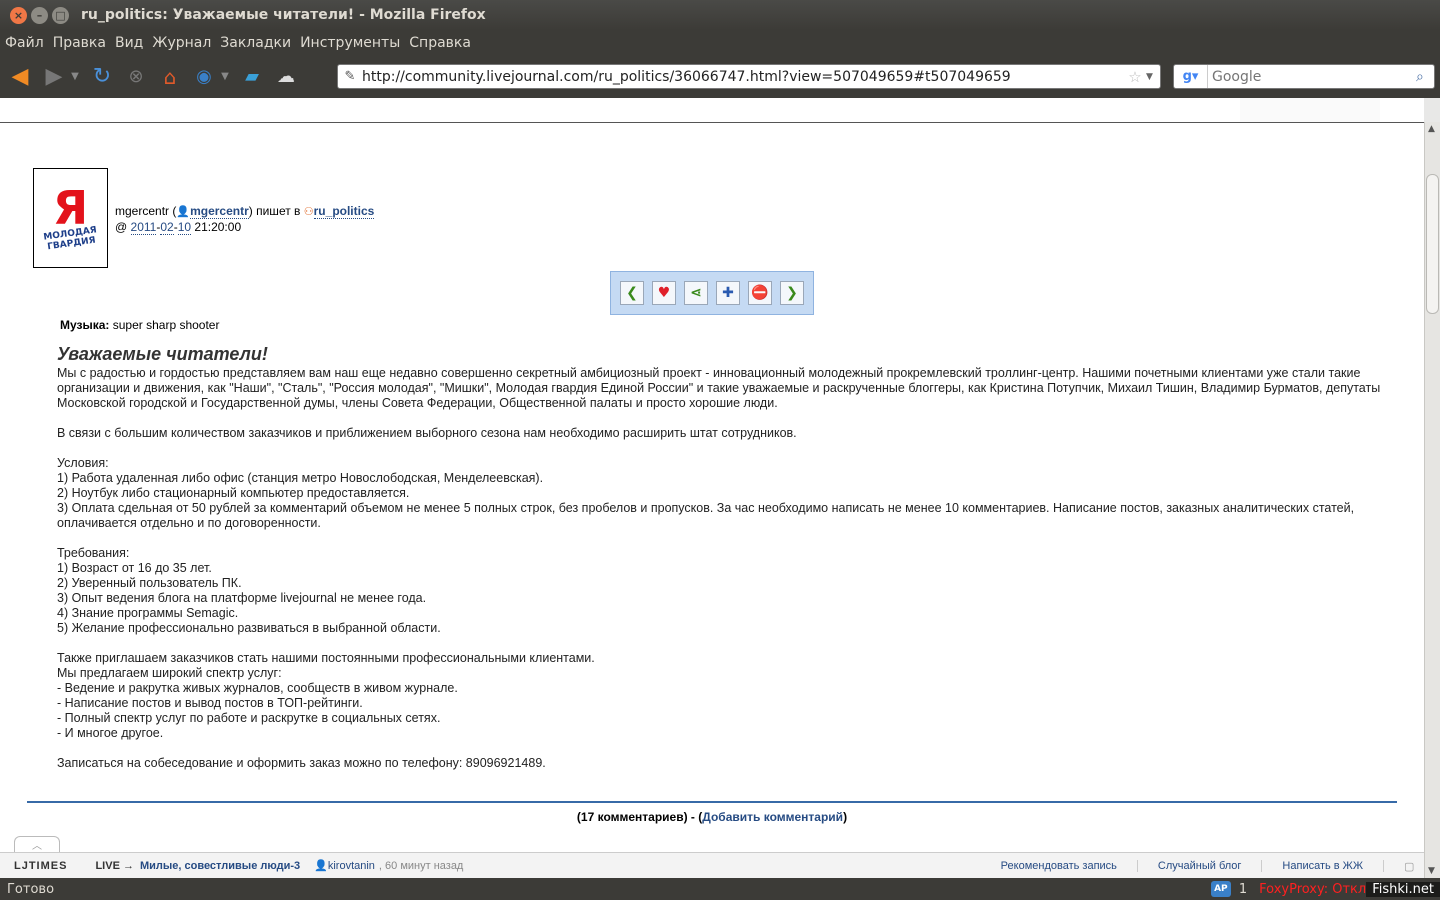 The height and width of the screenshot is (900, 1440). Describe the element at coordinates (720, 889) in the screenshot. I see `status-bar: Готово AP 1 FoxyProxy: Откл Fishki.net` at that location.